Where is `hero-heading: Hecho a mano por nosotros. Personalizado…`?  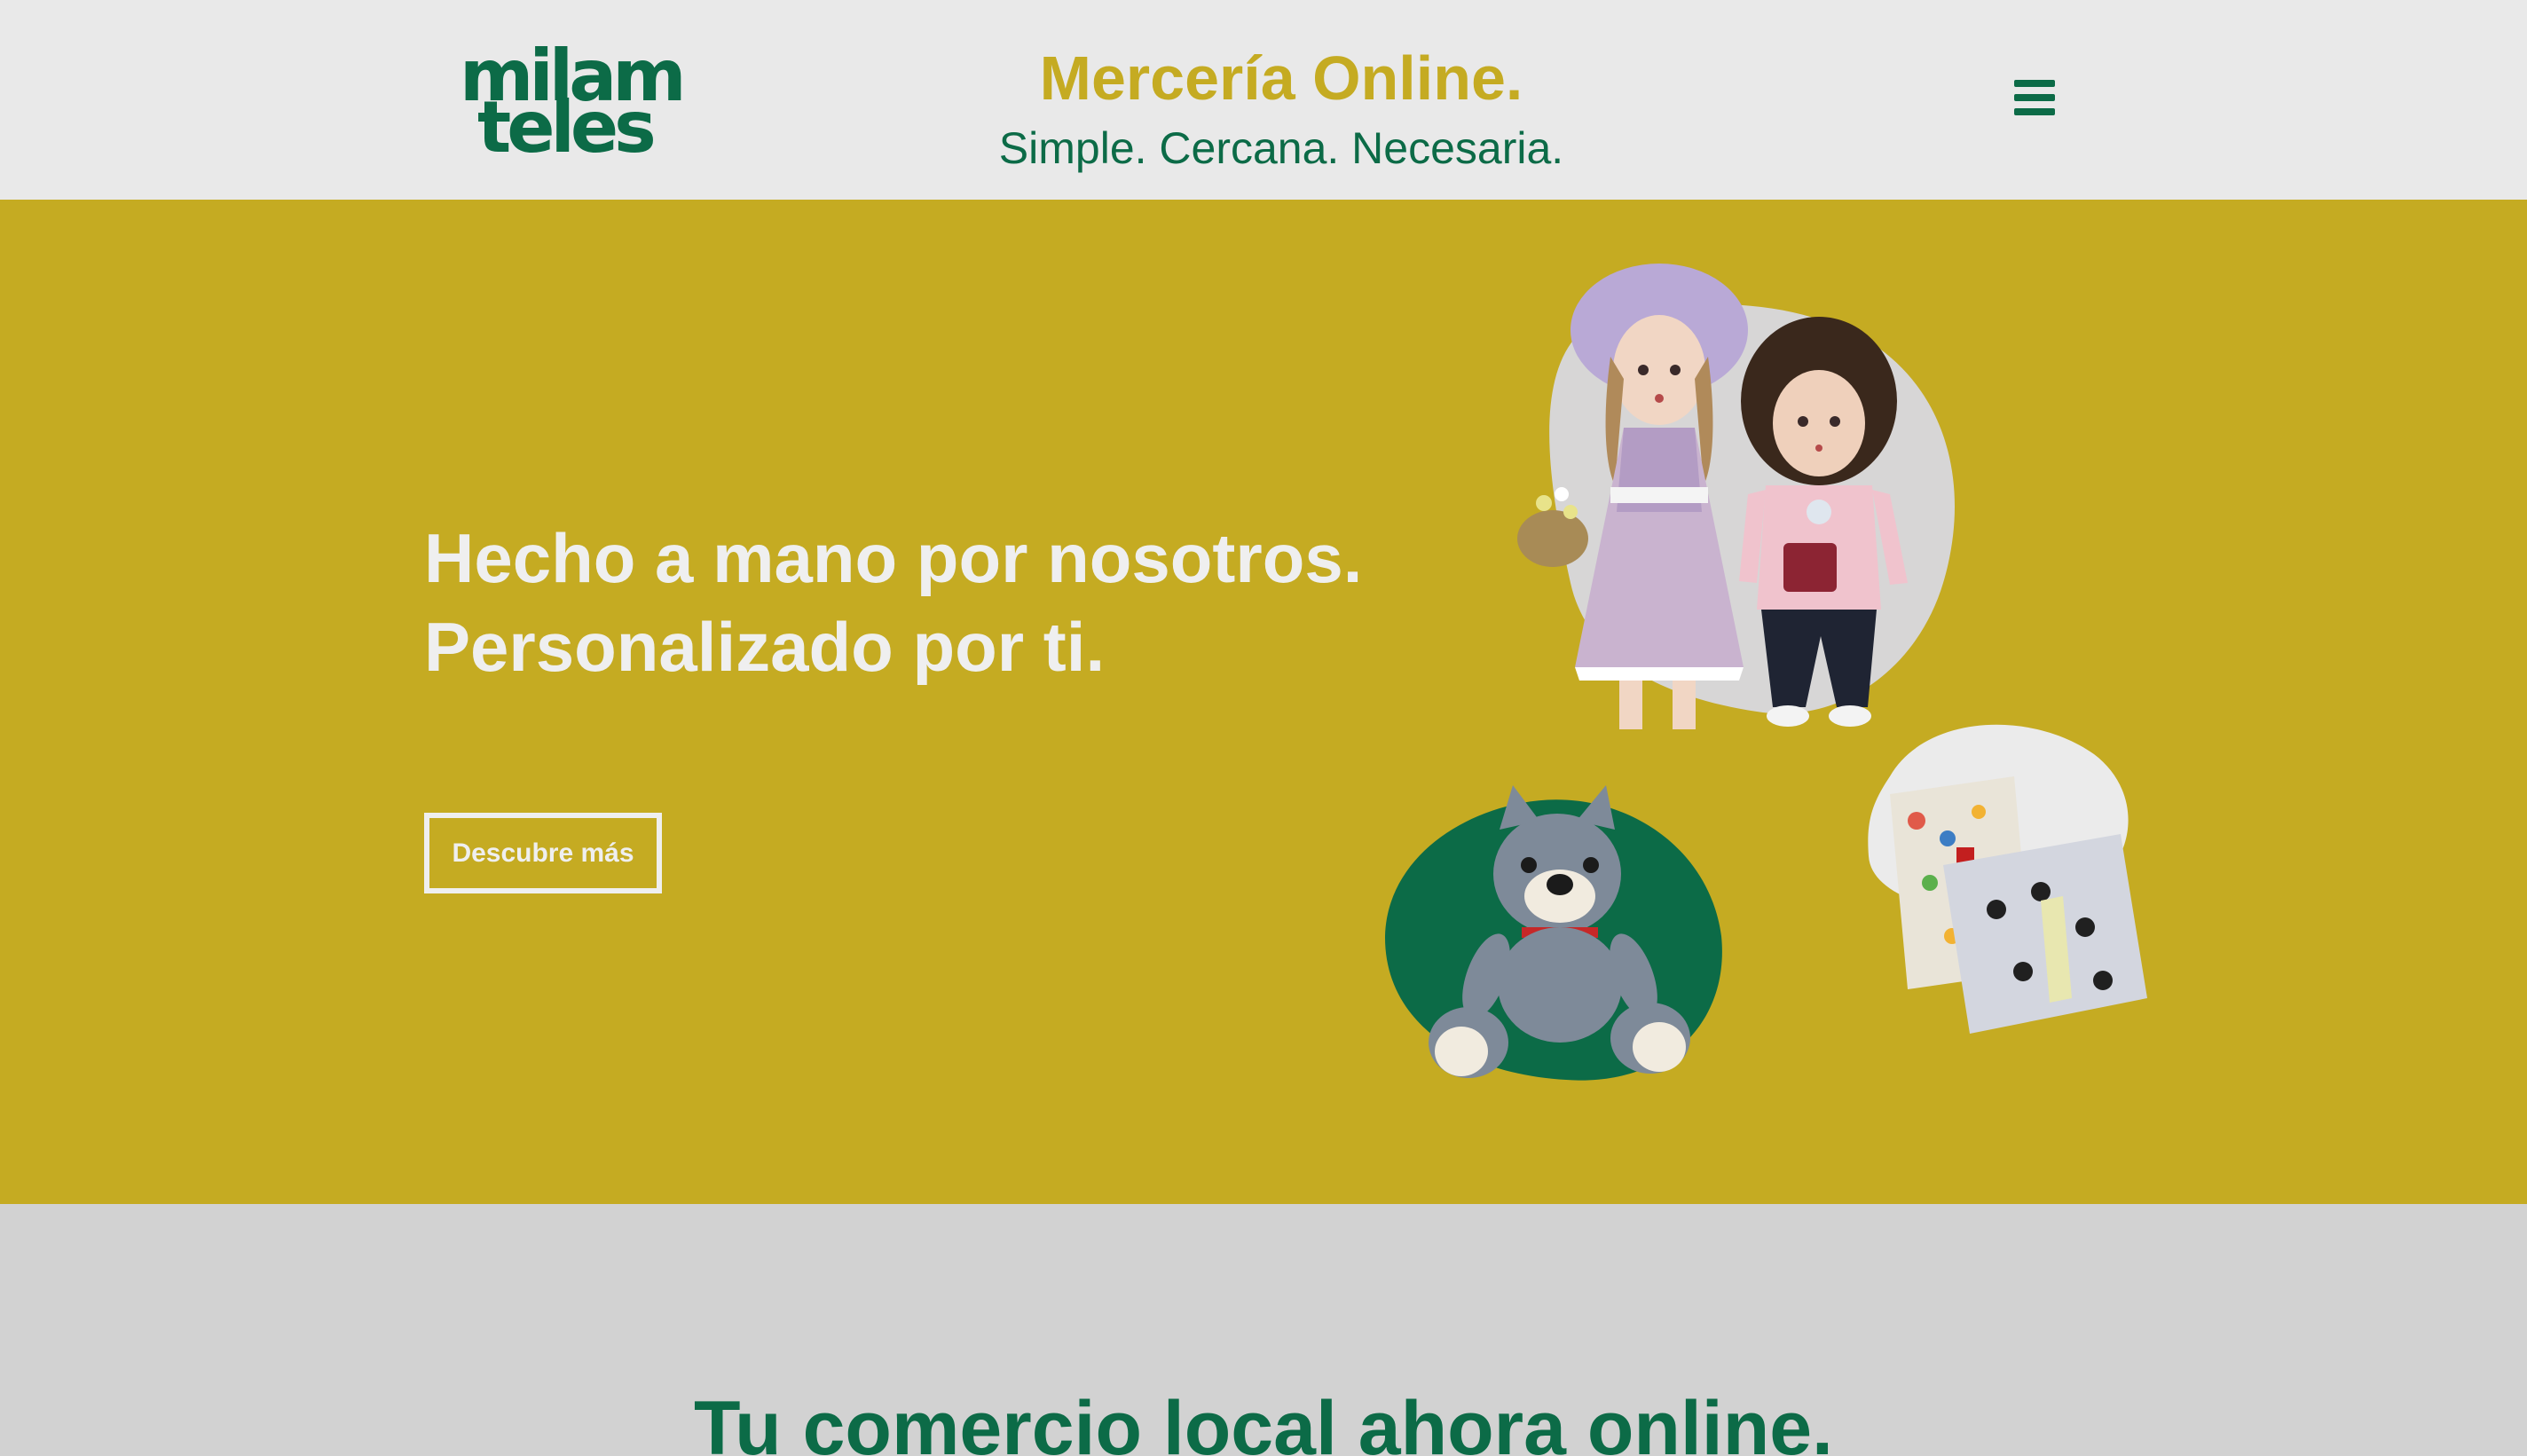 hero-heading: Hecho a mano por nosotros. Personalizado… is located at coordinates (956, 602).